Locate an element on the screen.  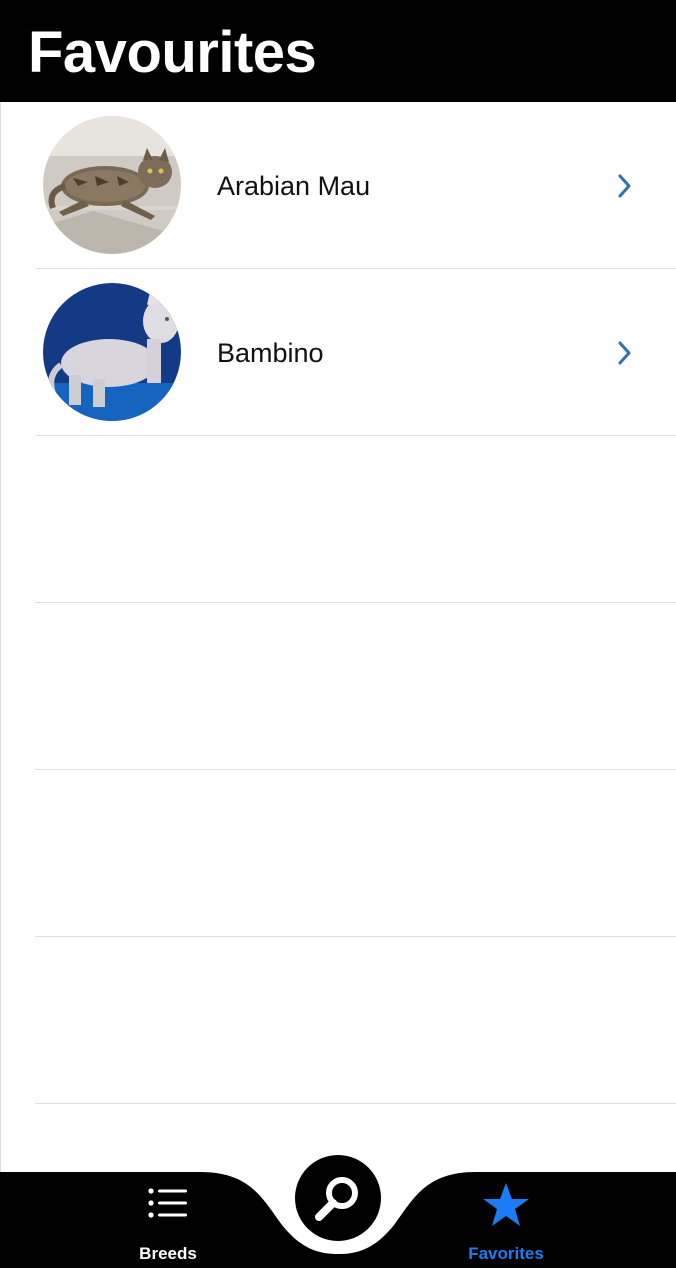
search-icon is located at coordinates (338, 1198).